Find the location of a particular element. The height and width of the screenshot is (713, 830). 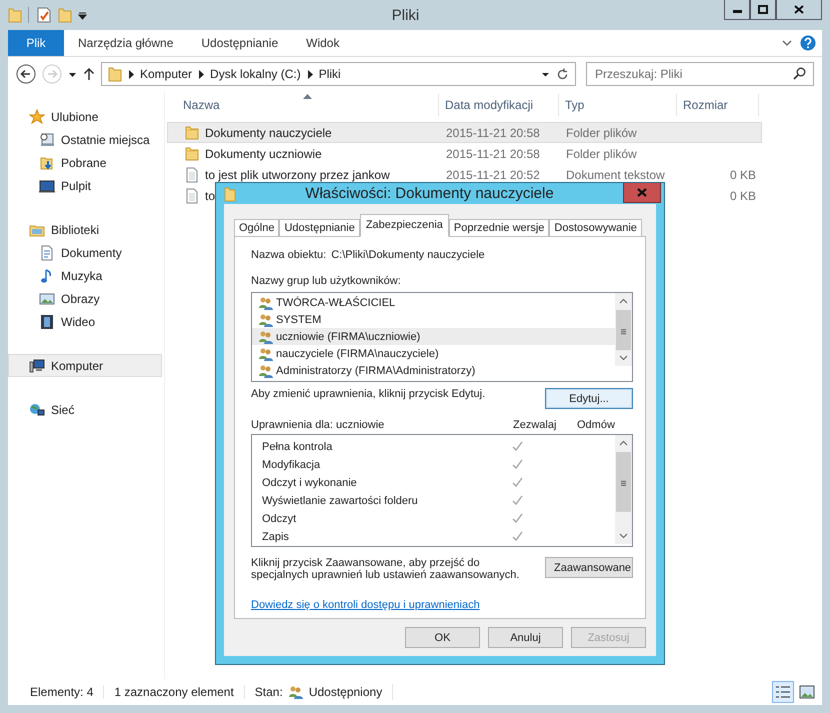

permission-name: Odczyt i wykonanie is located at coordinates (310, 483).